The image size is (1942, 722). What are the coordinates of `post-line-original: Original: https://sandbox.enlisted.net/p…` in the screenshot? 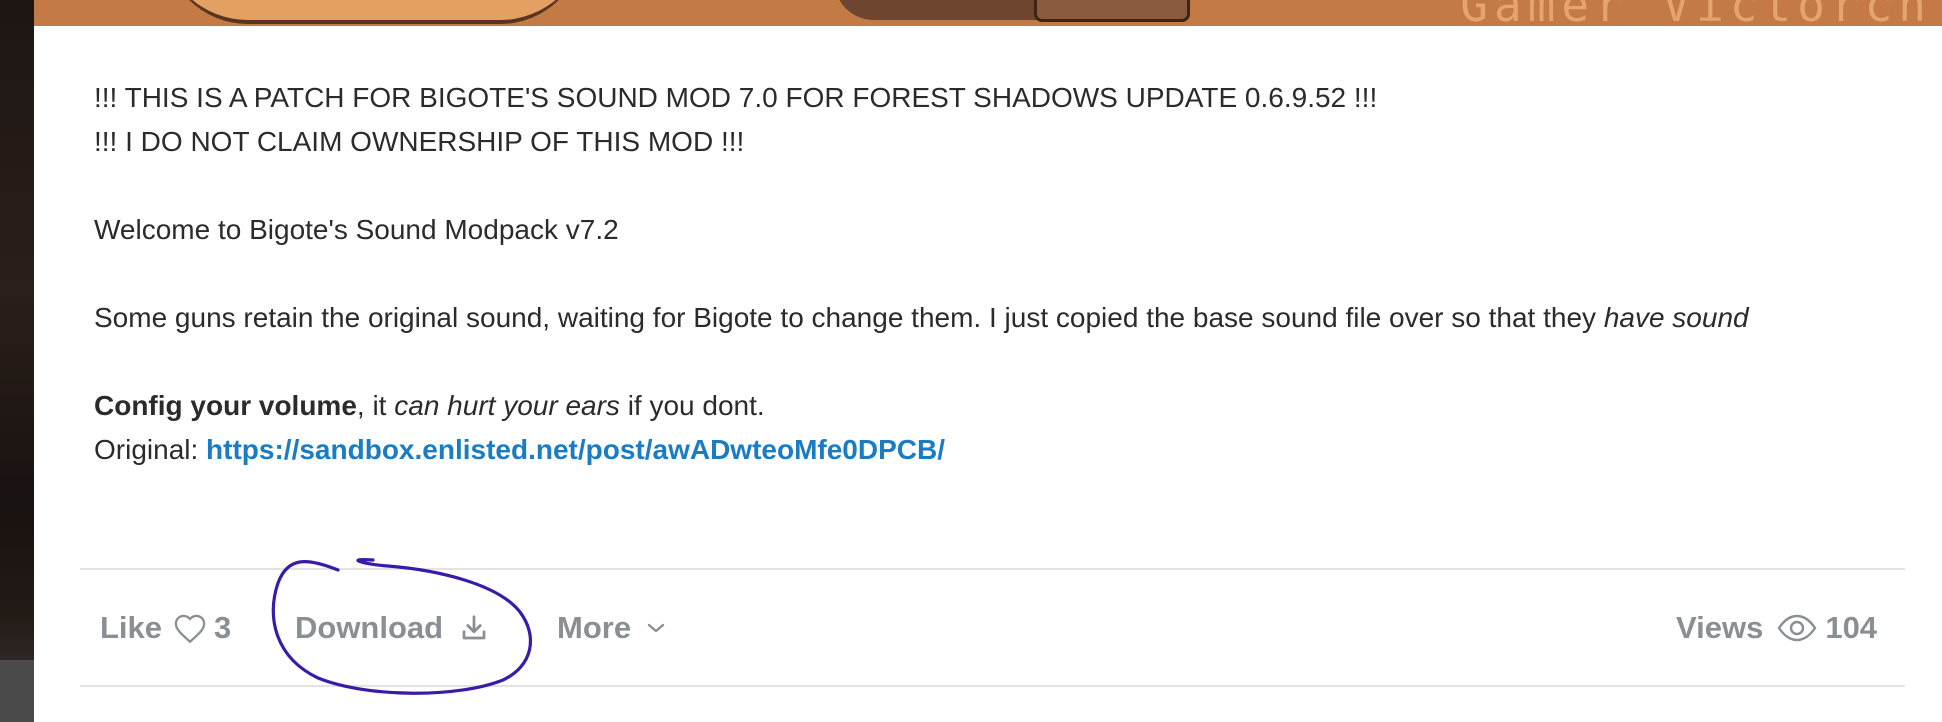 It's located at (999, 450).